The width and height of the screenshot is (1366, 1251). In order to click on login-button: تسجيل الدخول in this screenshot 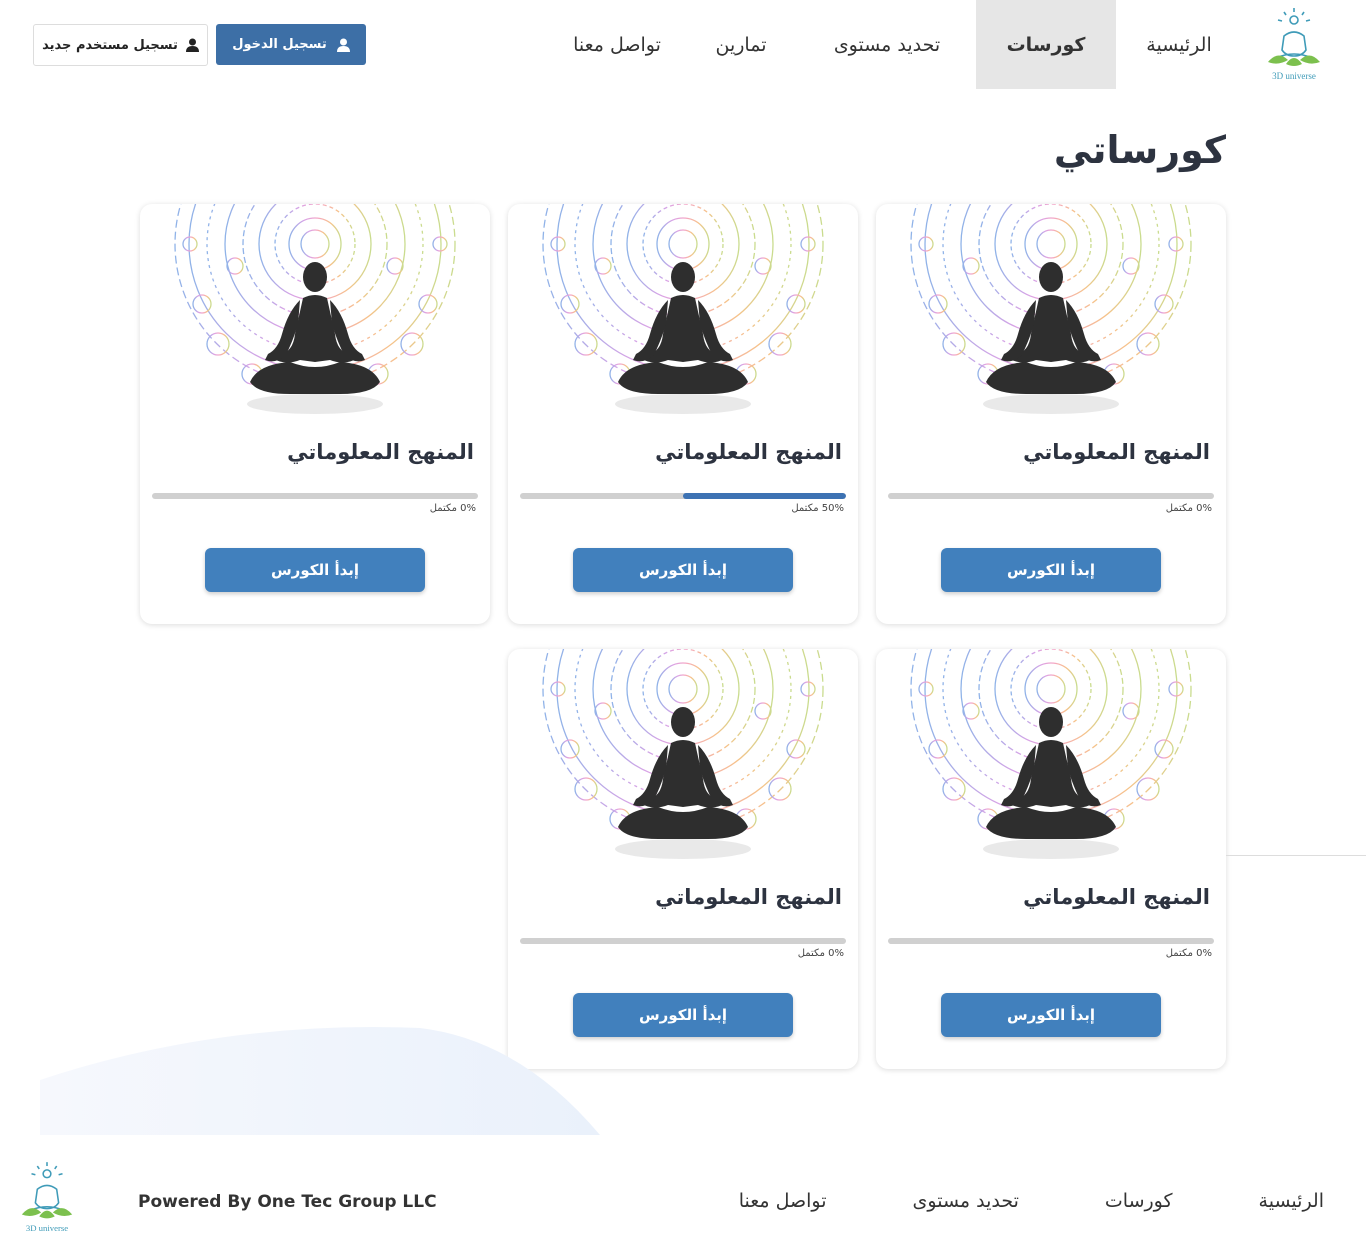, I will do `click(291, 44)`.